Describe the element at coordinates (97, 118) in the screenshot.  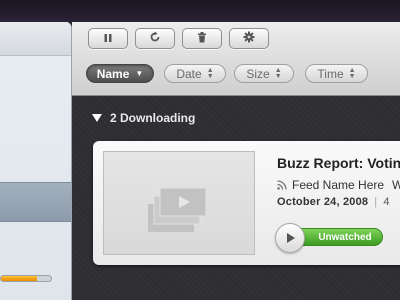
I see `disclosure-triangle-icon` at that location.